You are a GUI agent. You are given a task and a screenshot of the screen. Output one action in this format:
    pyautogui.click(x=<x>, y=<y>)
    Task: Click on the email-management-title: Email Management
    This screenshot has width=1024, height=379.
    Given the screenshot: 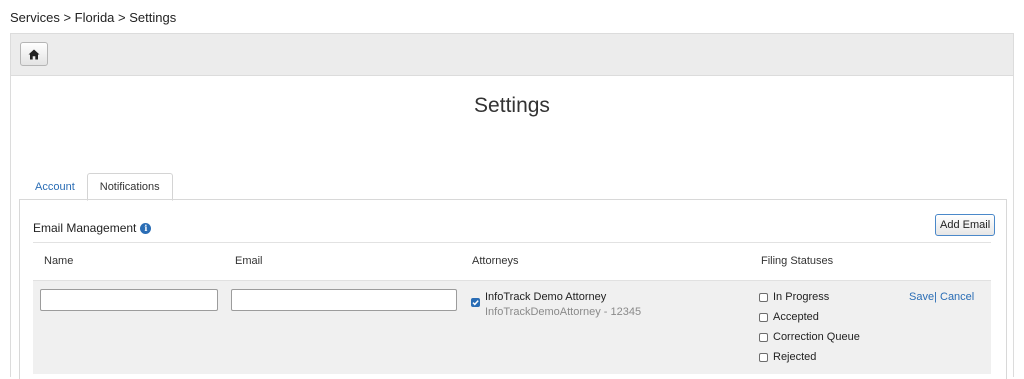 What is the action you would take?
    pyautogui.click(x=85, y=228)
    